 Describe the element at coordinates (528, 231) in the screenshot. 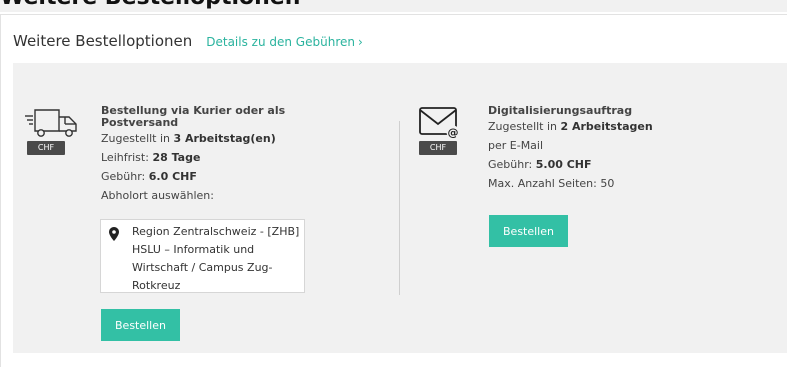

I see `digital-order-button: Bestellen` at that location.